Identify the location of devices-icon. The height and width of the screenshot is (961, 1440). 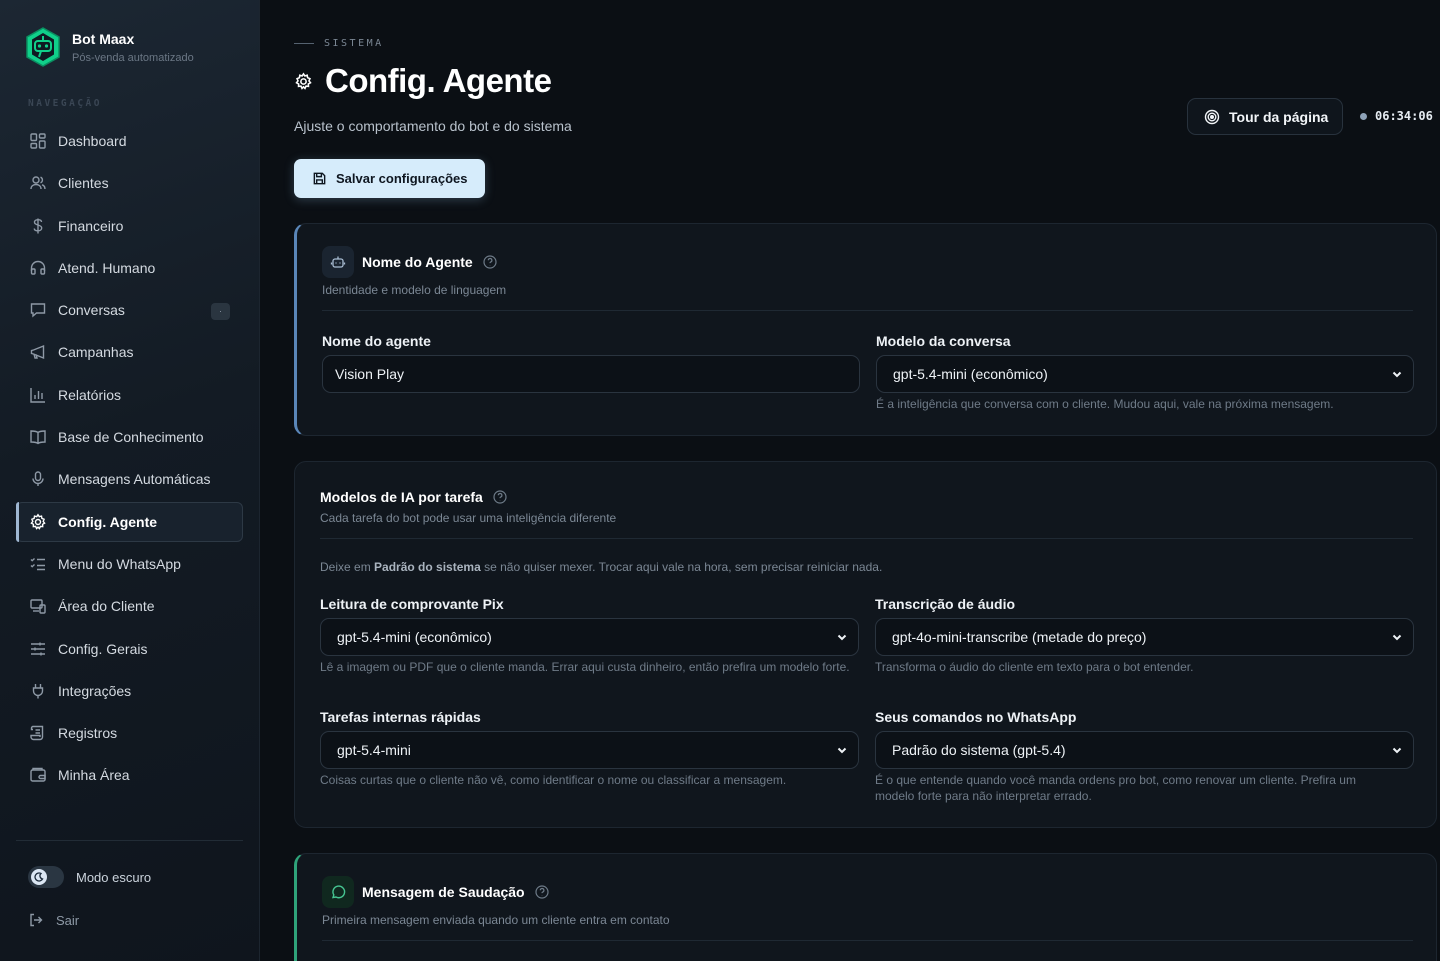
(38, 606).